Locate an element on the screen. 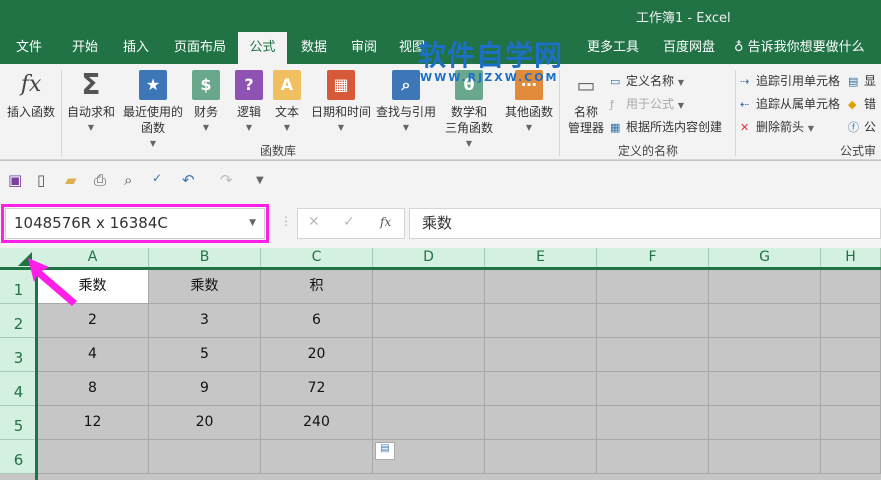 The image size is (881, 480). tab-more-tools: 更多工具 is located at coordinates (613, 48).